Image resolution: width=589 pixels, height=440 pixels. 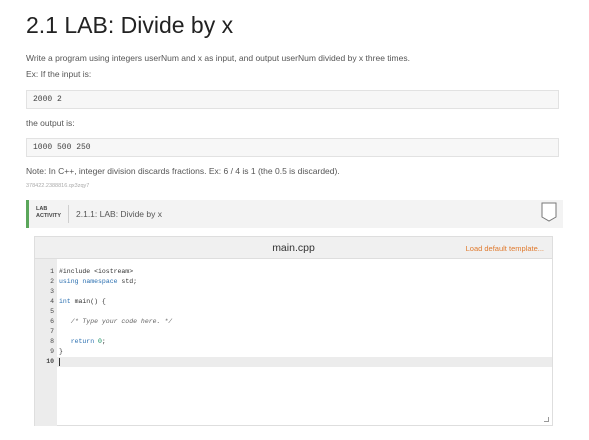 I want to click on code-line: 5, so click(x=293, y=312).